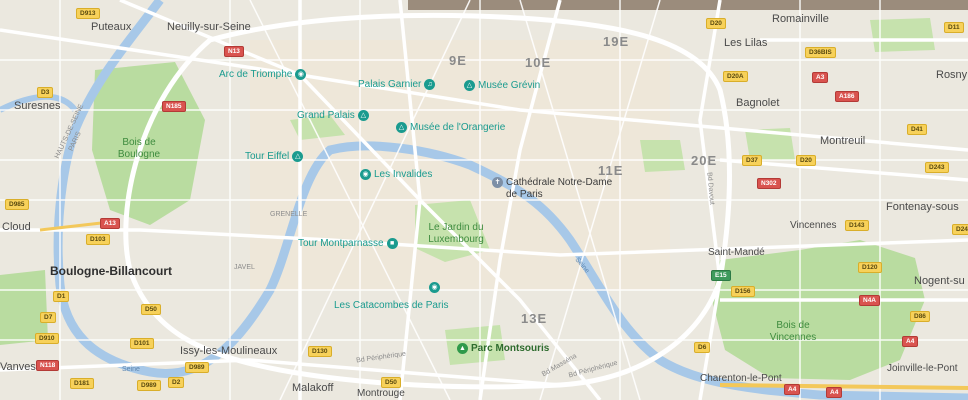 The width and height of the screenshot is (968, 400). I want to click on poi-grevin-label: Musée Grévin, so click(509, 85).